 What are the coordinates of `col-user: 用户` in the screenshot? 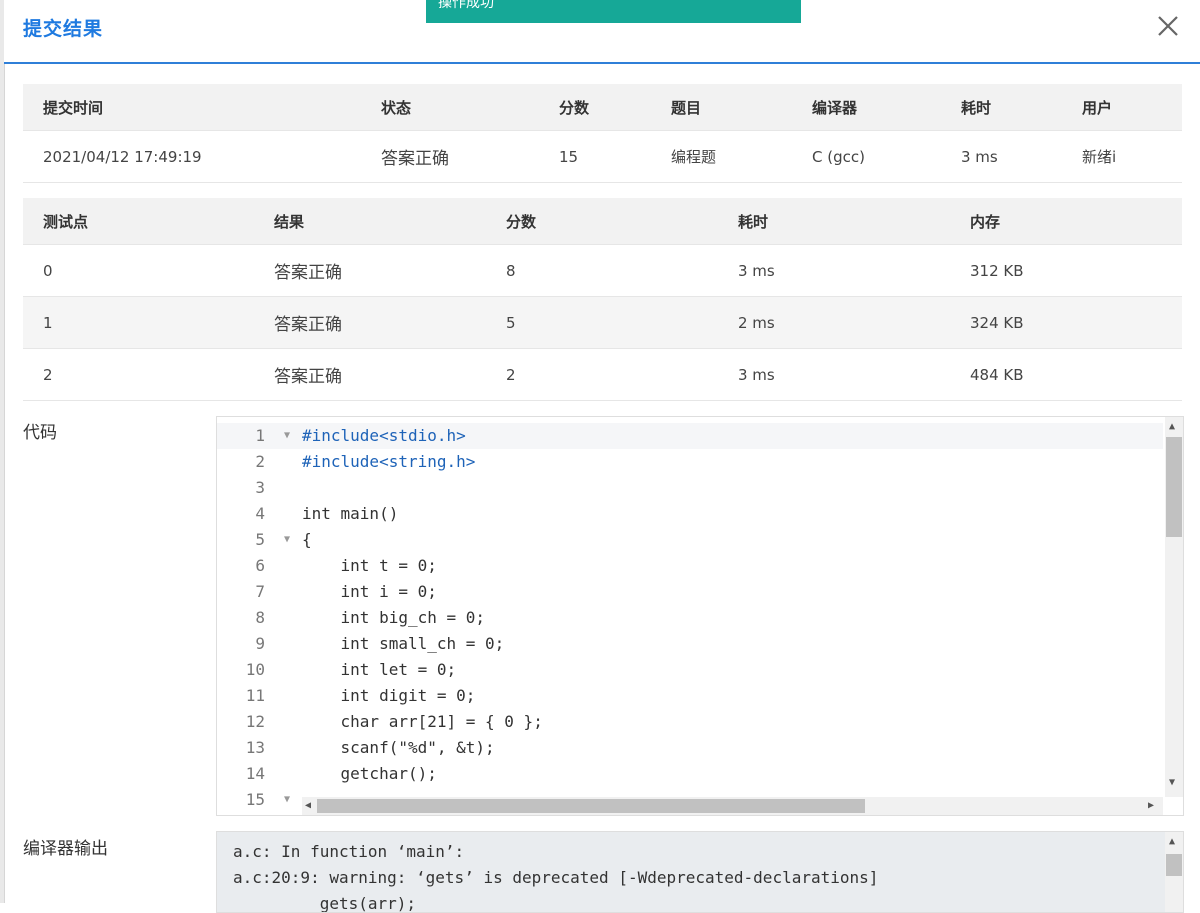 It's located at (1122, 107).